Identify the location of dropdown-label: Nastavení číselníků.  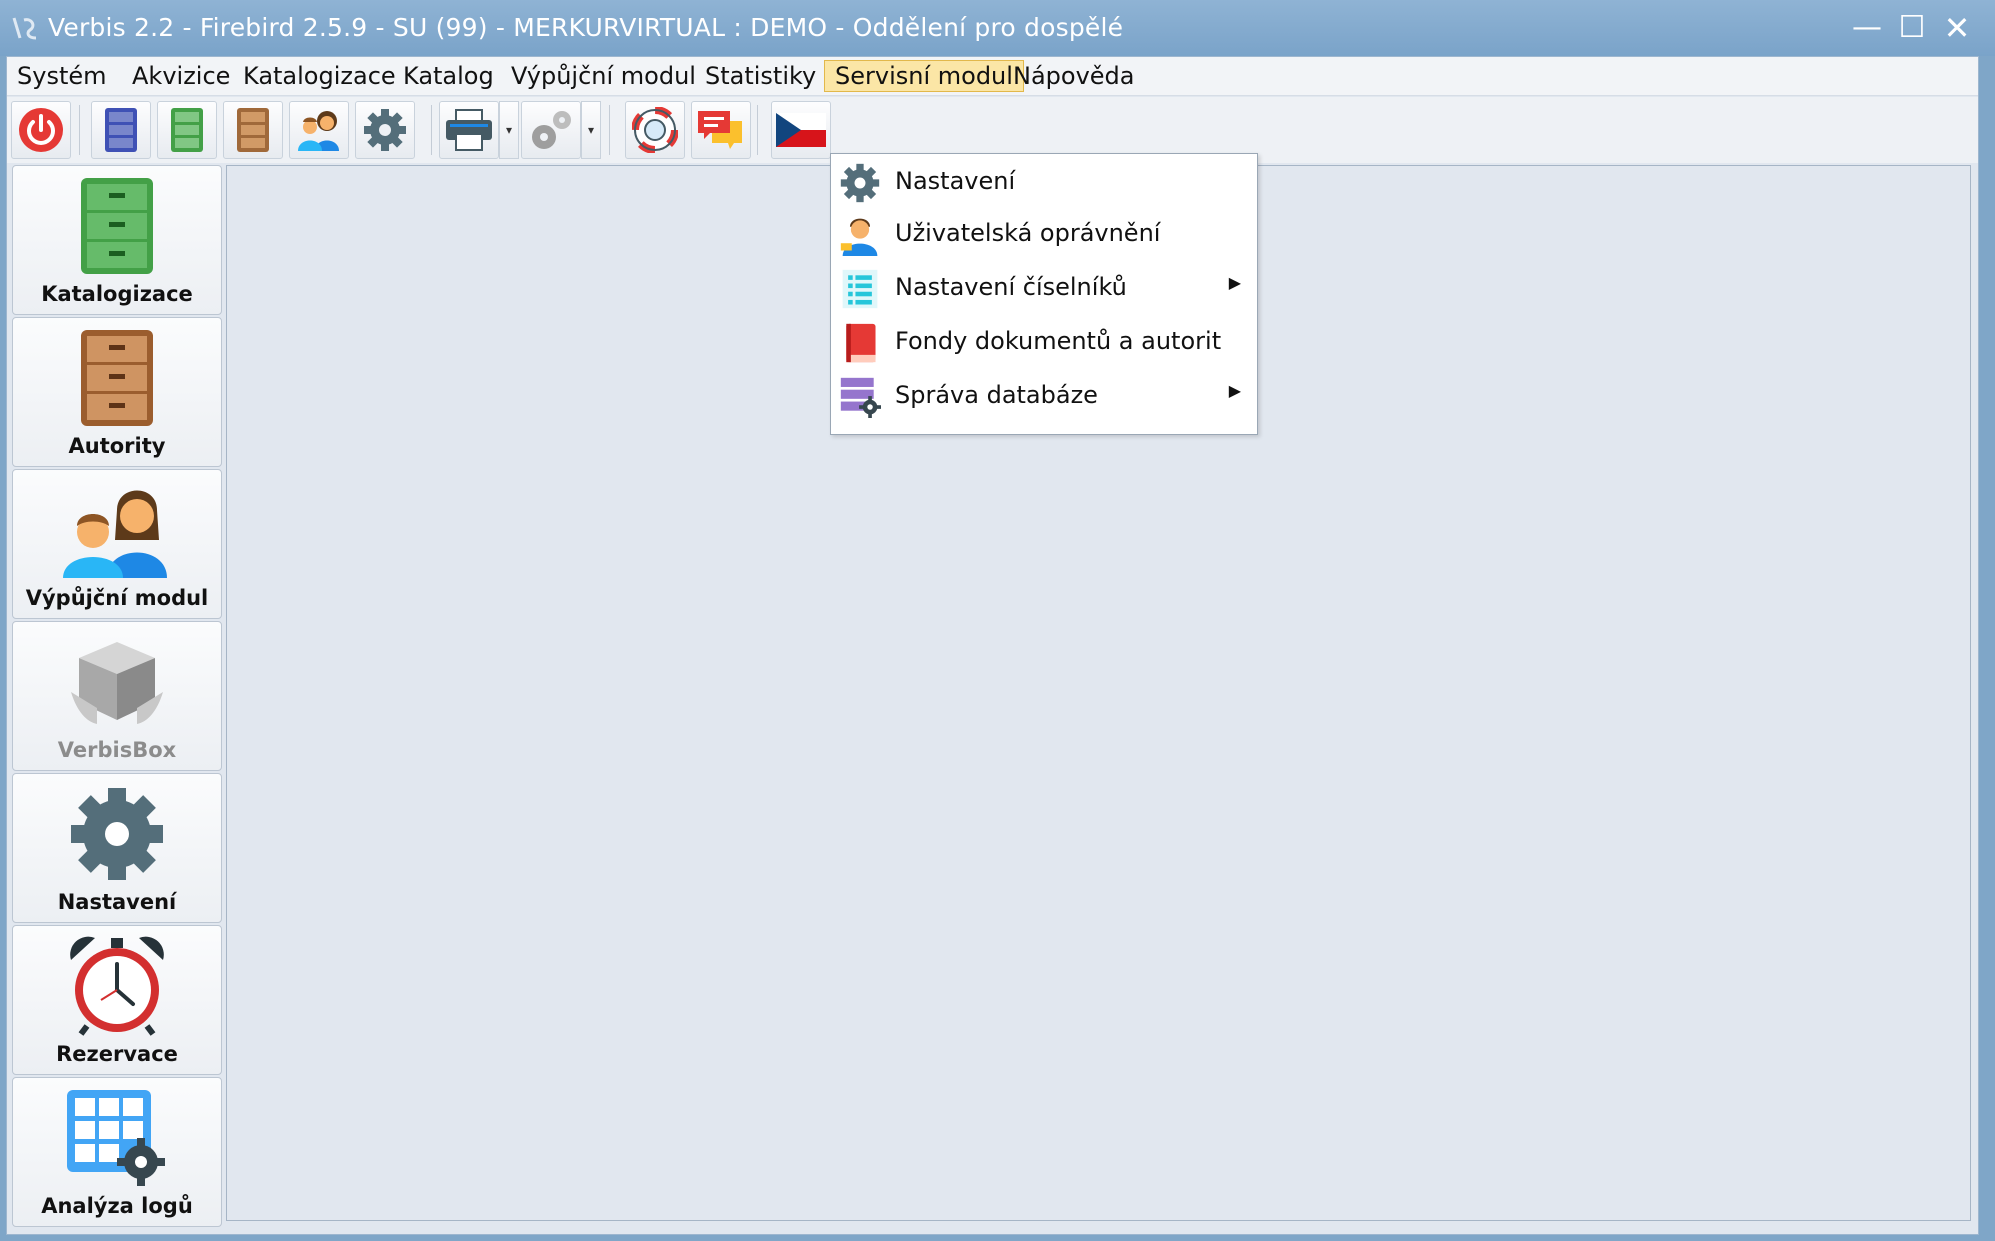
(1011, 287).